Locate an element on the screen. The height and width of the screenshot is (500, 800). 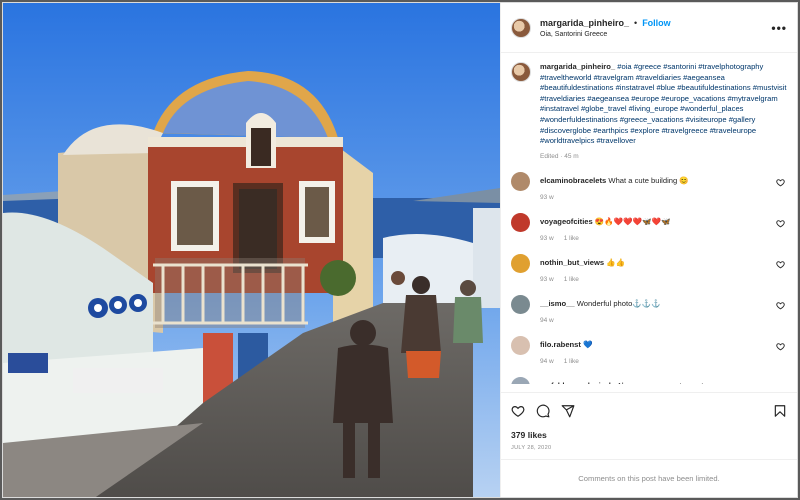
comment-text: 💙 is located at coordinates (588, 344).